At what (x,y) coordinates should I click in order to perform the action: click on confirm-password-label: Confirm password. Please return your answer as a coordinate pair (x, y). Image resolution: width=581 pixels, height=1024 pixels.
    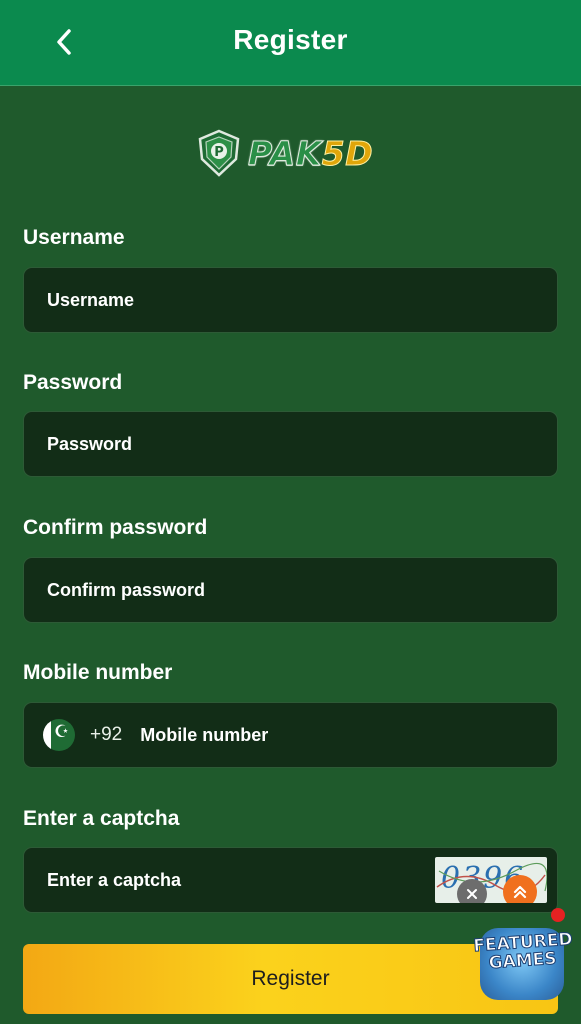
    Looking at the image, I should click on (115, 527).